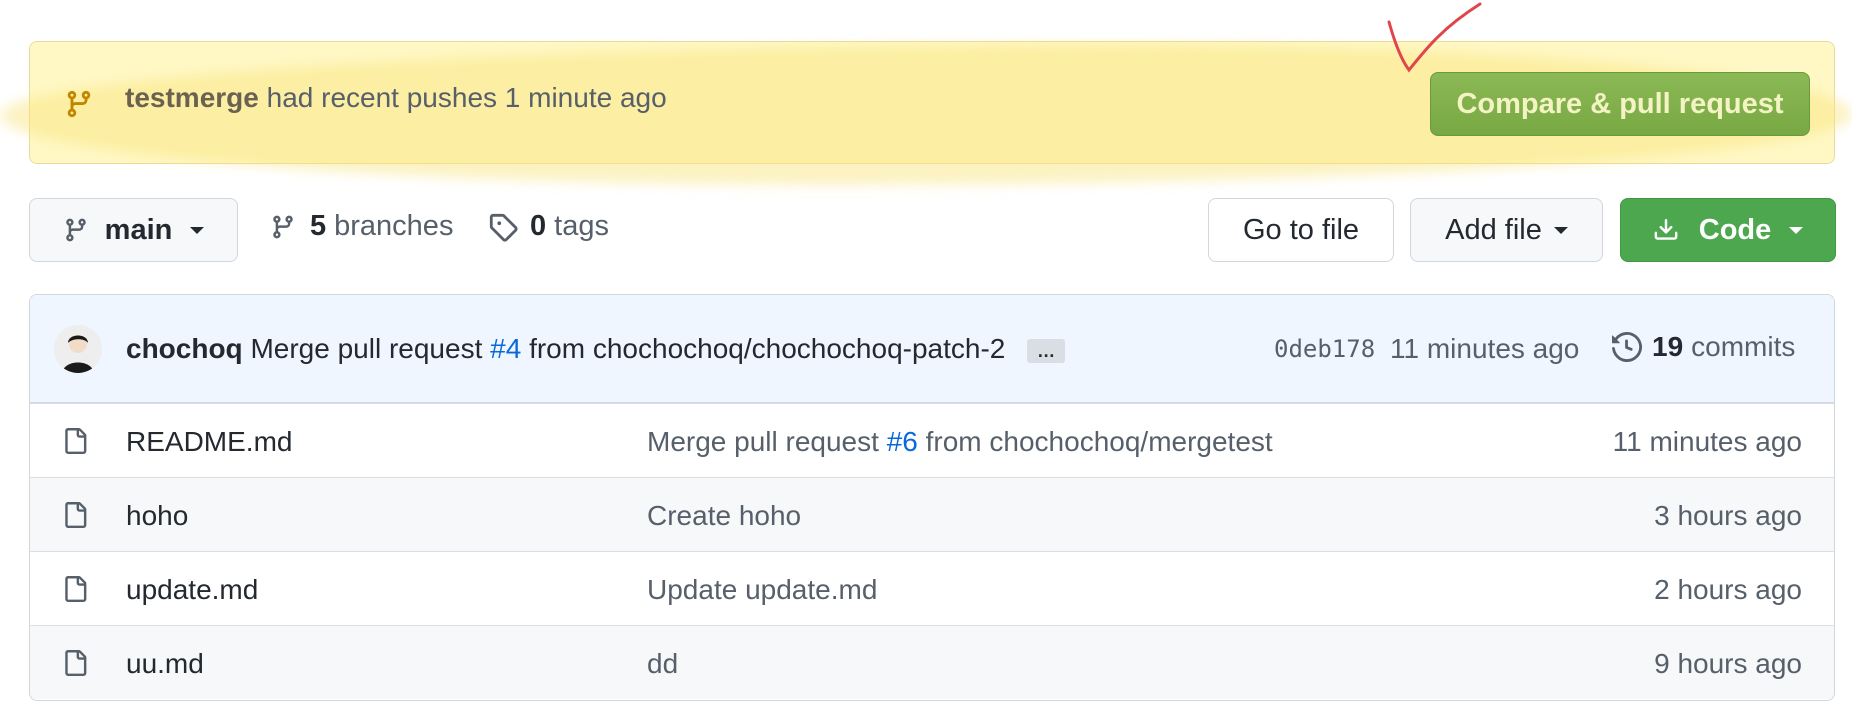  What do you see at coordinates (394, 226) in the screenshot?
I see `branches-label: branches` at bounding box center [394, 226].